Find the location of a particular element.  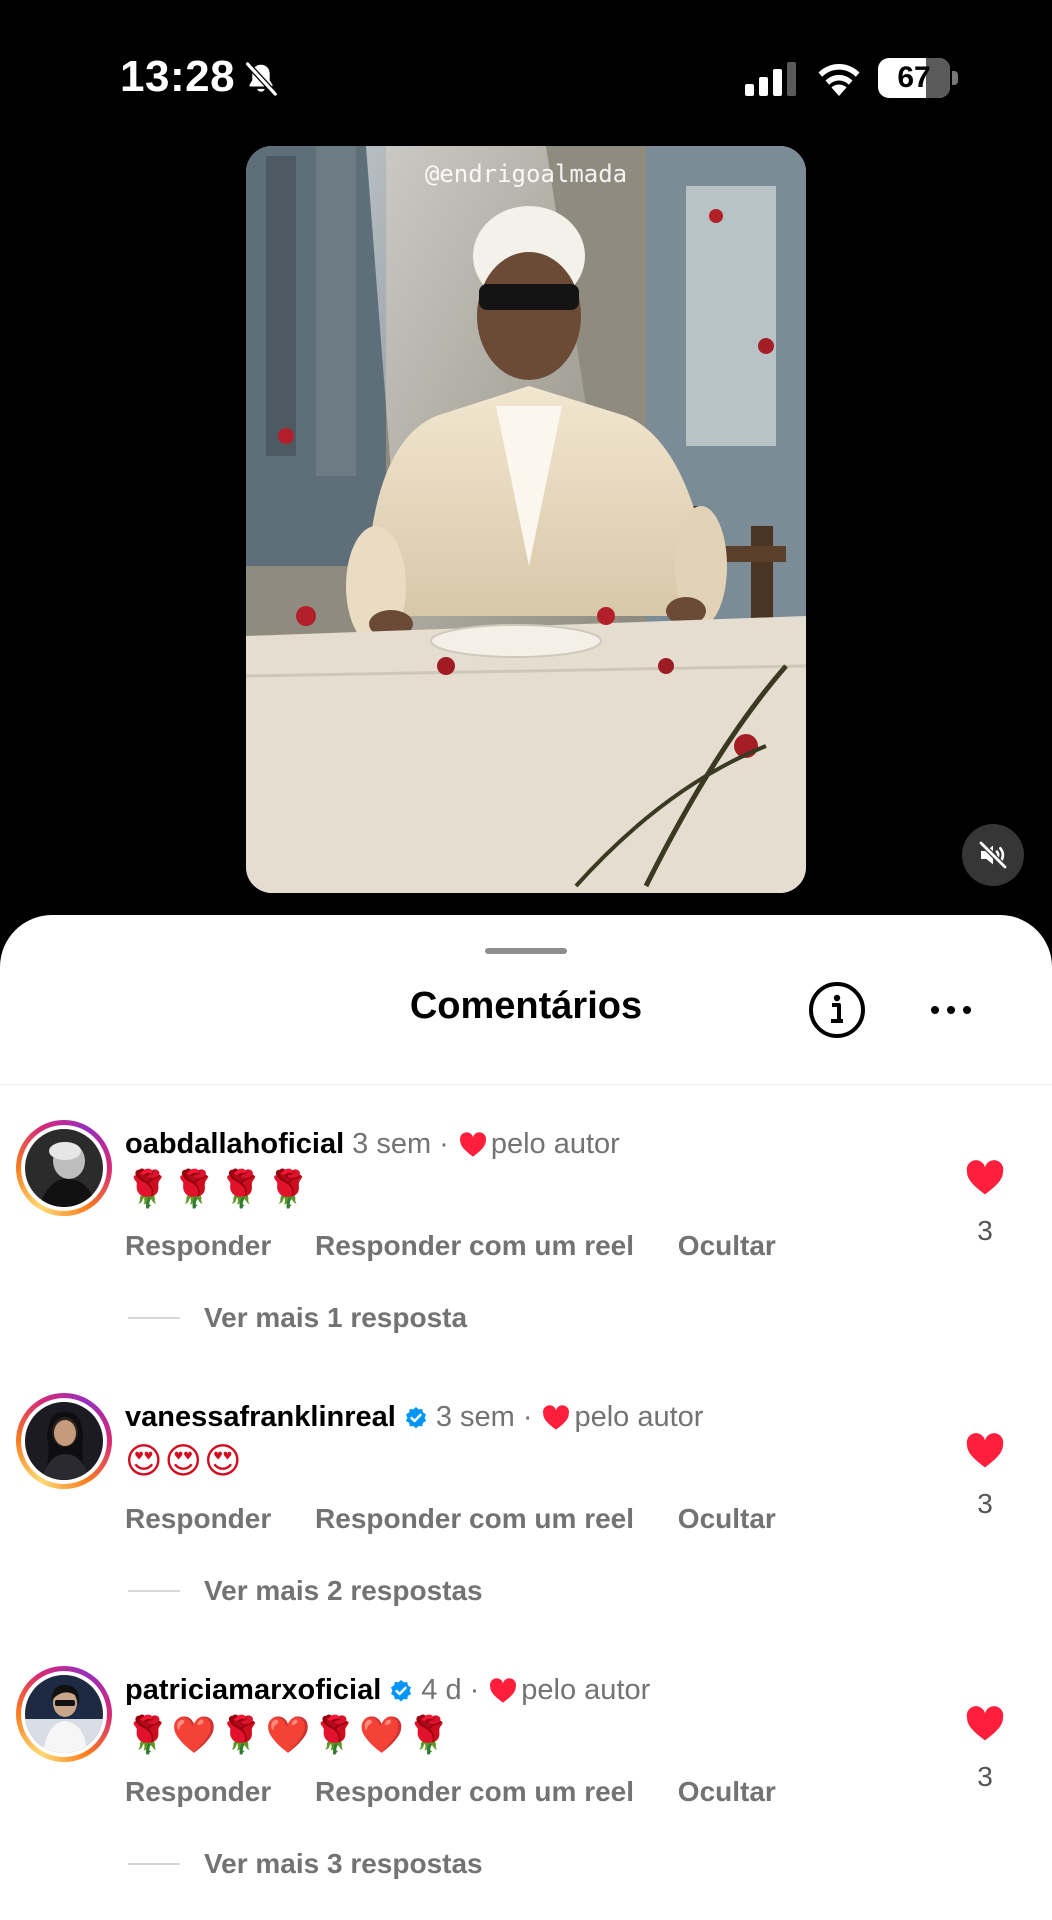

comment-header: oabdallahoficial 3 sem · pelo autor is located at coordinates (372, 1144).